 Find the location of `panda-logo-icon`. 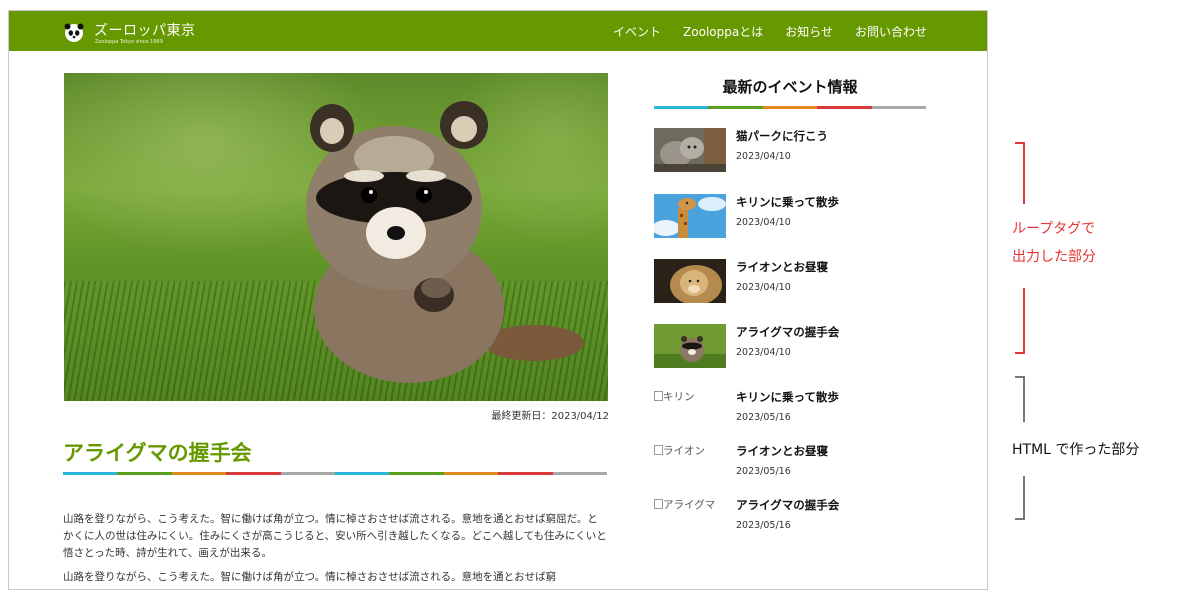

panda-logo-icon is located at coordinates (74, 33).